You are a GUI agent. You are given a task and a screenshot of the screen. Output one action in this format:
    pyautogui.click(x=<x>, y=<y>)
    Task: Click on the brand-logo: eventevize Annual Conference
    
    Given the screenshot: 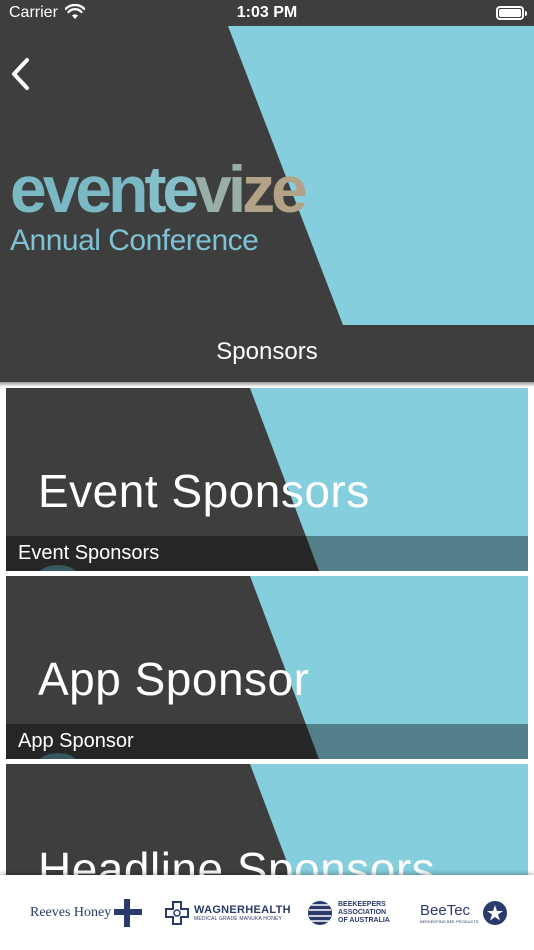 What is the action you would take?
    pyautogui.click(x=159, y=205)
    